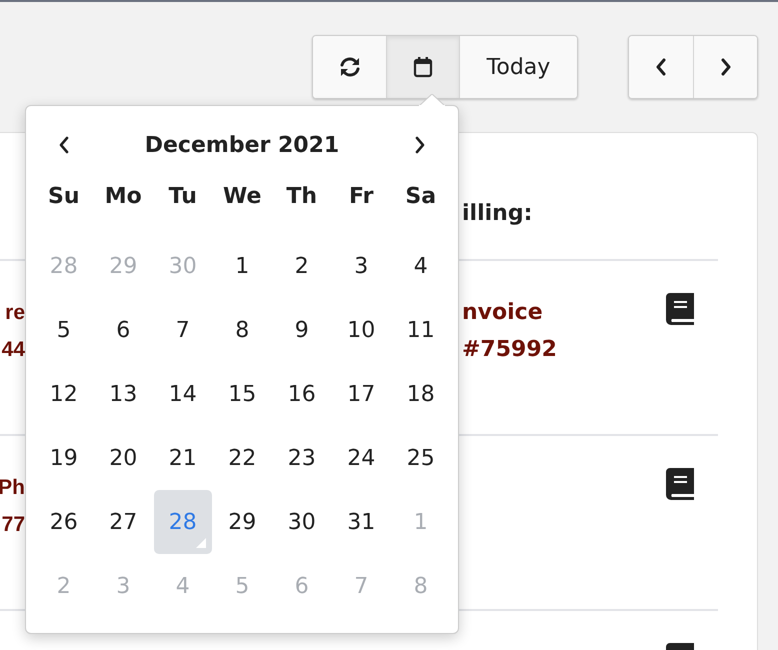 This screenshot has width=778, height=650. Describe the element at coordinates (242, 522) in the screenshot. I see `day-cell: 29` at that location.